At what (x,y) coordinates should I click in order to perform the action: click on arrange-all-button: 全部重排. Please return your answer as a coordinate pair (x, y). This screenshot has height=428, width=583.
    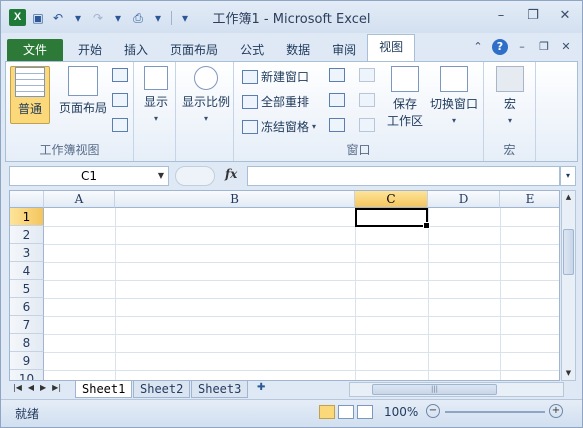
    Looking at the image, I should click on (275, 101).